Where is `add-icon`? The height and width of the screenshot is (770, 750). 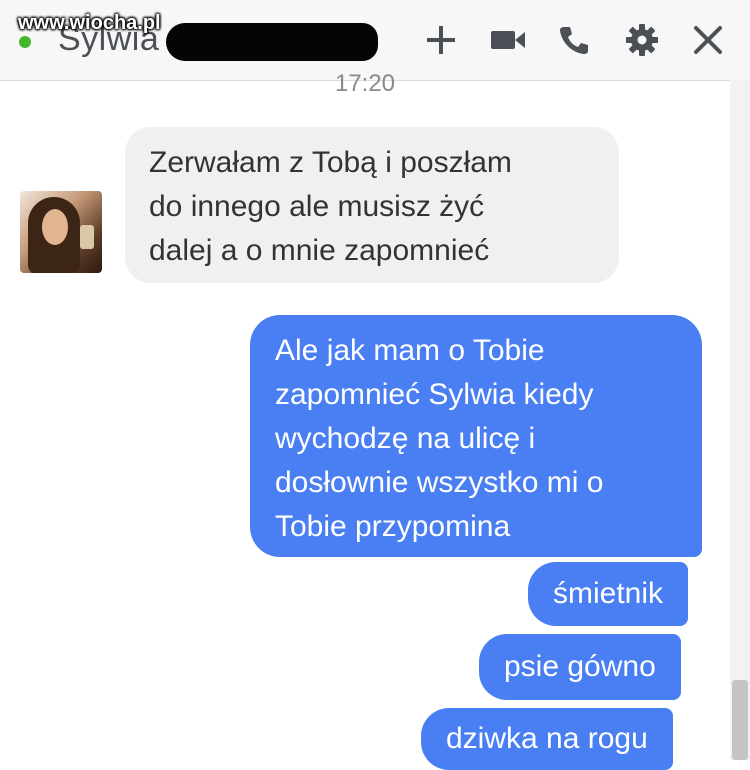 add-icon is located at coordinates (441, 40).